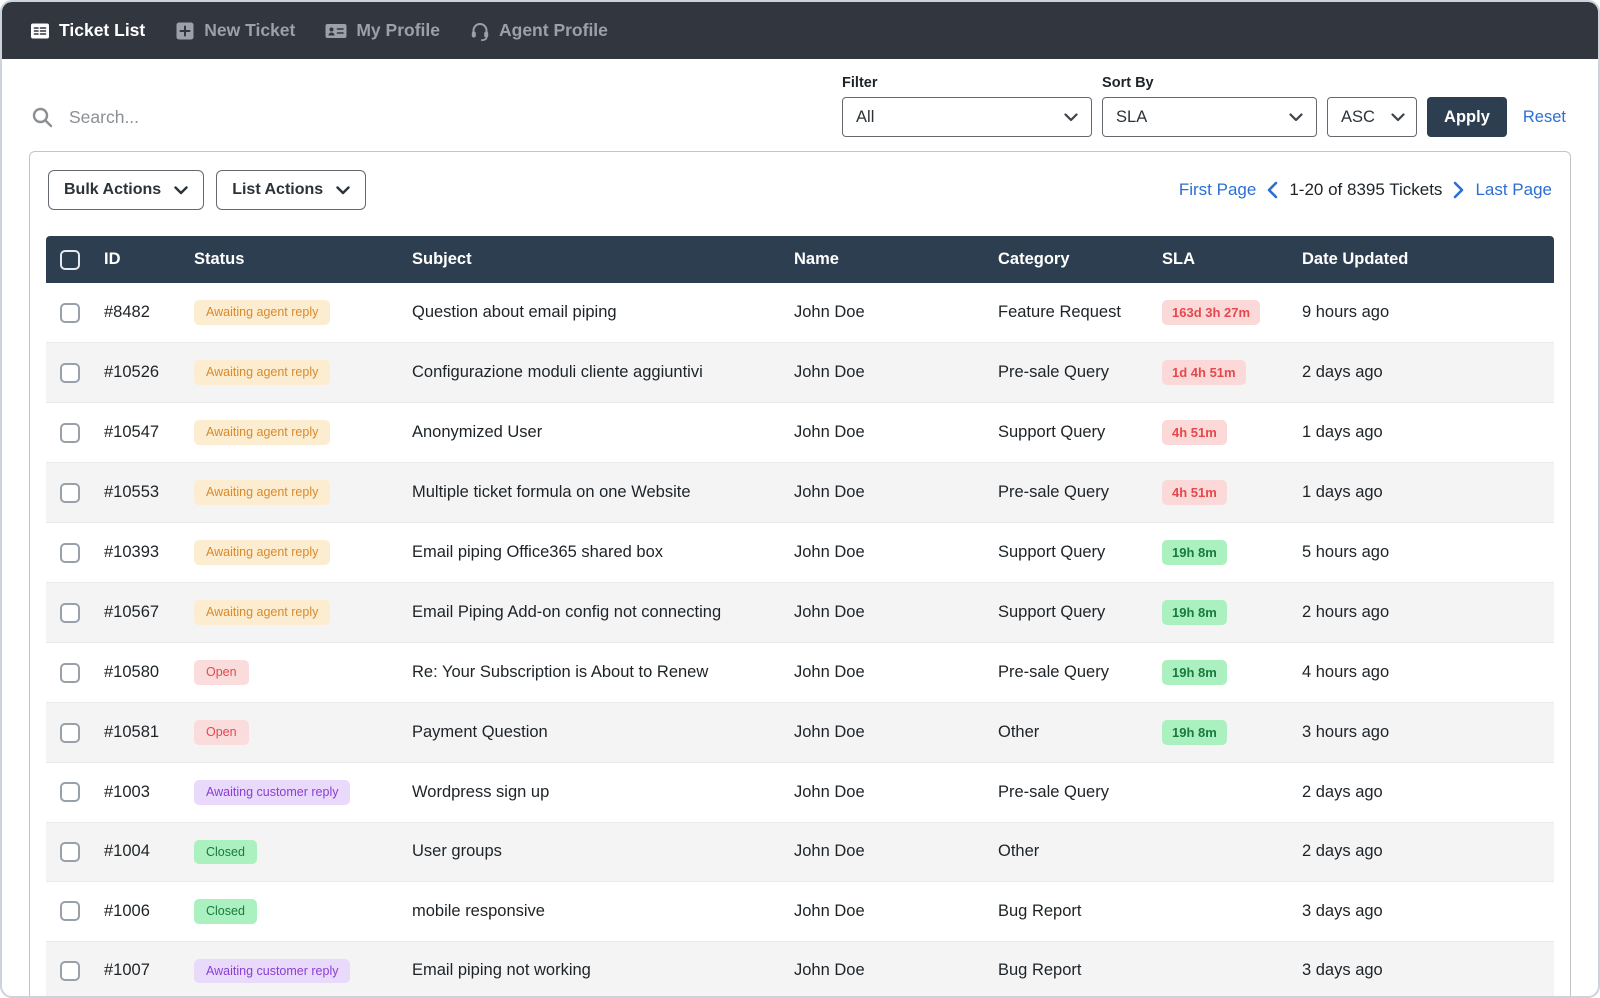  I want to click on last-page-link: Last Page, so click(1513, 190).